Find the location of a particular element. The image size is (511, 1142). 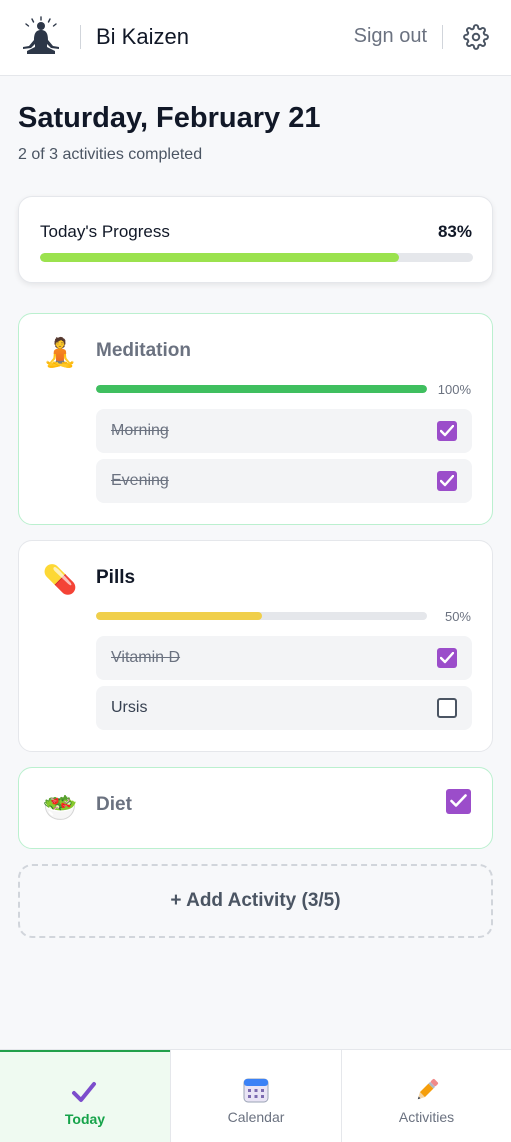

sub-item-vitamin-d: Vitamin D is located at coordinates (284, 658).